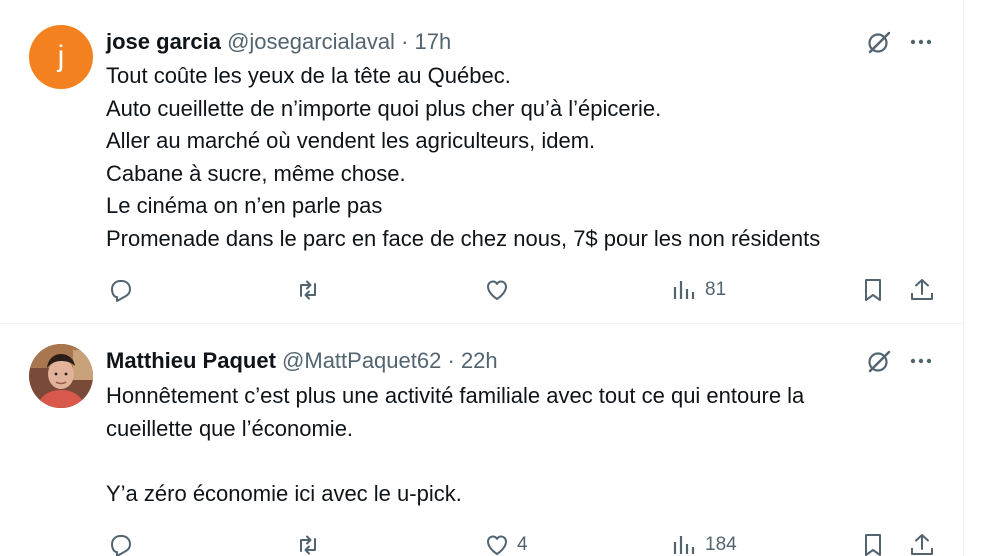 The height and width of the screenshot is (556, 1000). What do you see at coordinates (256, 173) in the screenshot?
I see `tweet-text-line: Cabane à sucre, même chose.` at bounding box center [256, 173].